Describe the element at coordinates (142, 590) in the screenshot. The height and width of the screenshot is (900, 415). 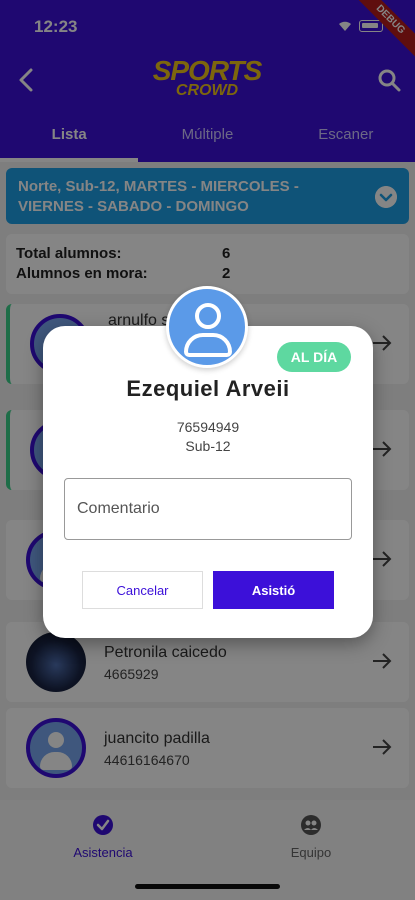
I see `cancel-button: Cancelar` at that location.